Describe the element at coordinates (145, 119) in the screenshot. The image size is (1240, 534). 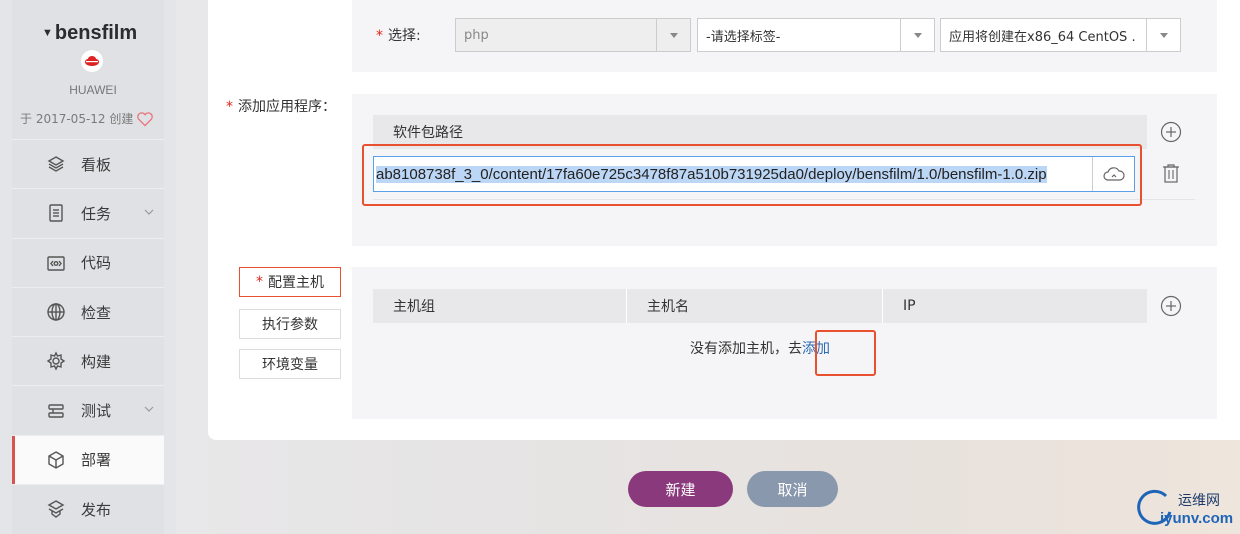
I see `heart-icon` at that location.